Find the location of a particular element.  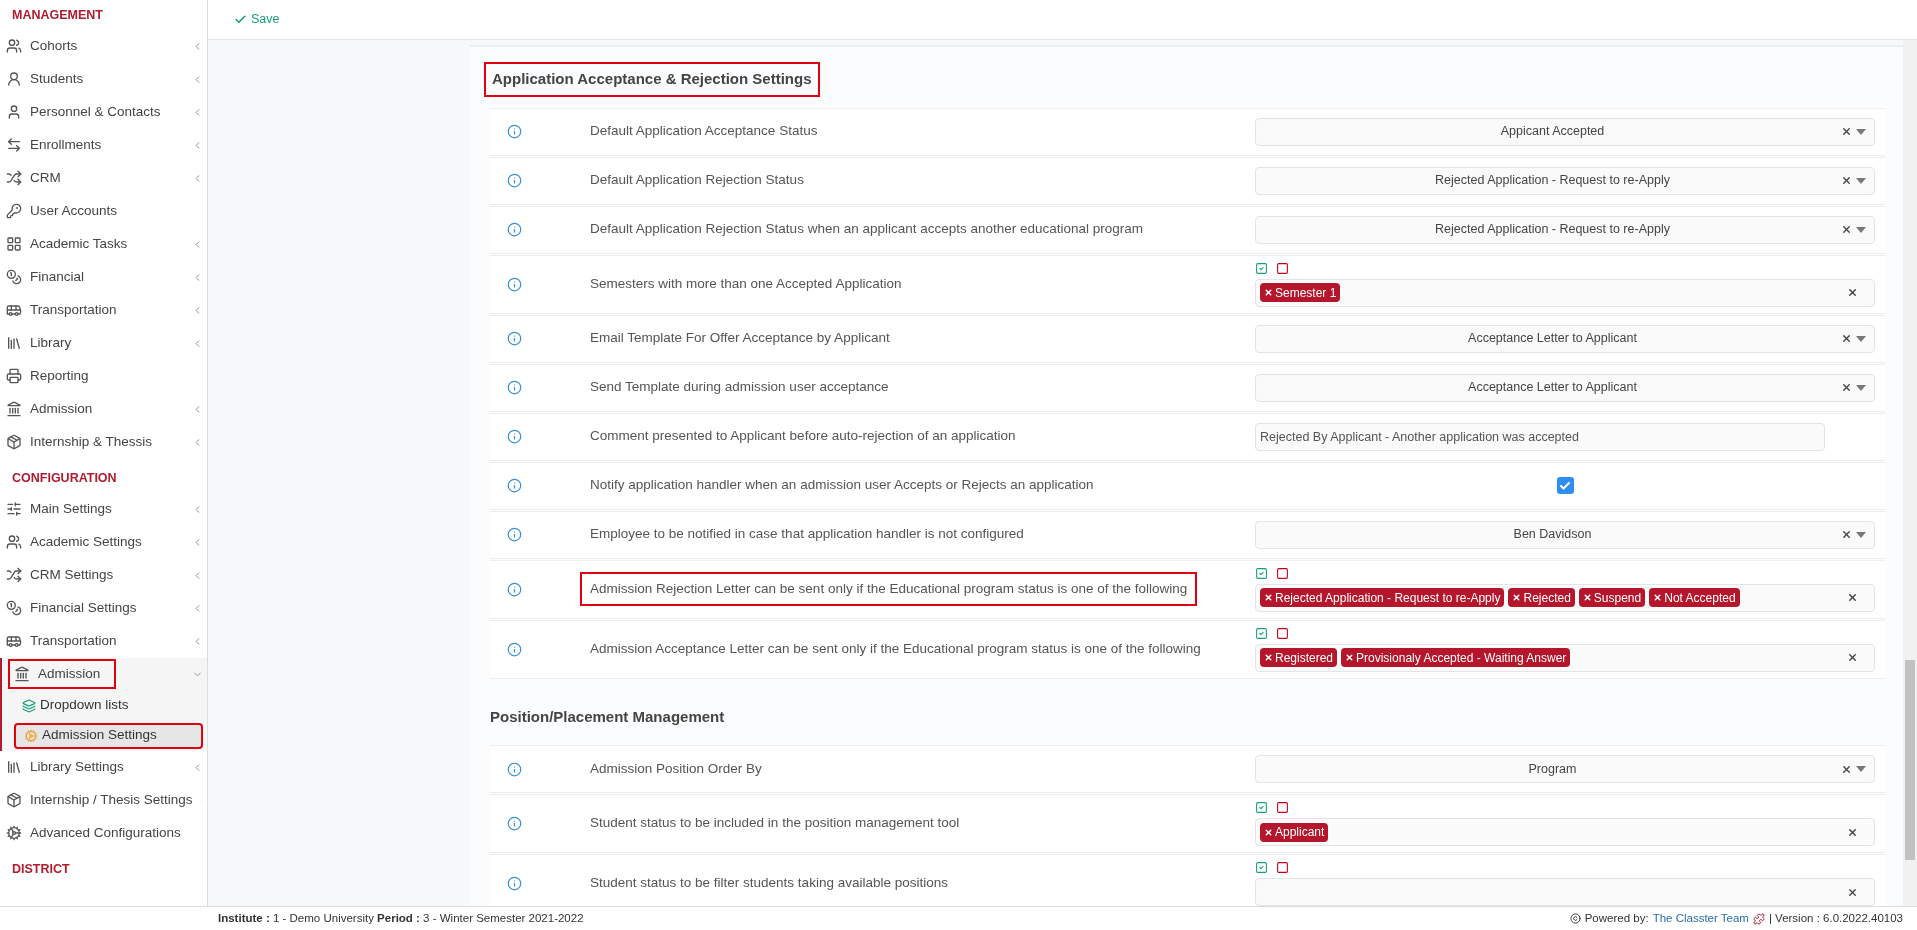

select-field: Ben Davidson is located at coordinates (1565, 534).